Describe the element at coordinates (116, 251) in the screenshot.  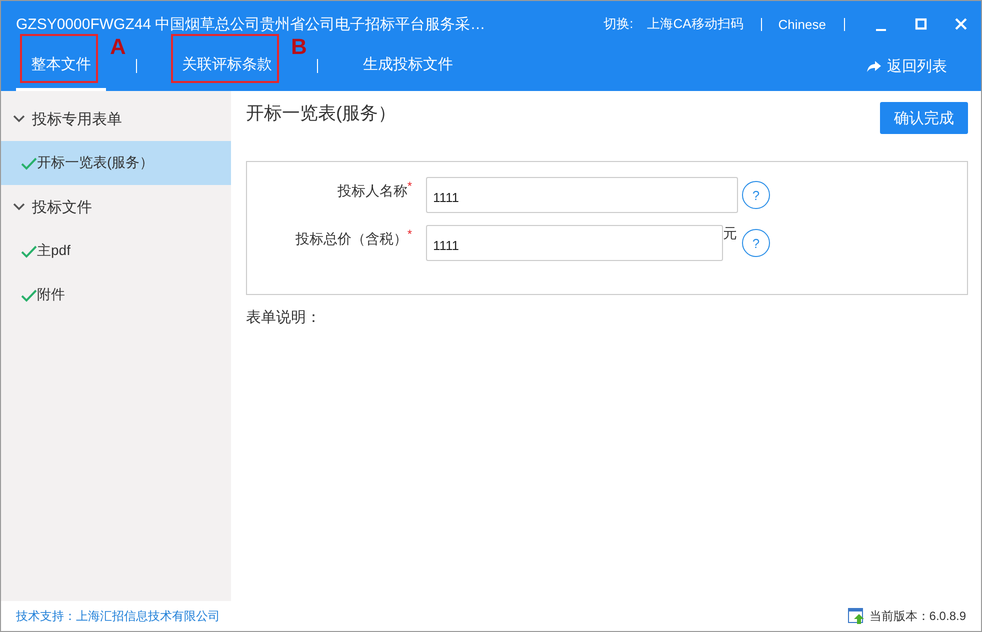
I see `tree-item: 主pdf` at that location.